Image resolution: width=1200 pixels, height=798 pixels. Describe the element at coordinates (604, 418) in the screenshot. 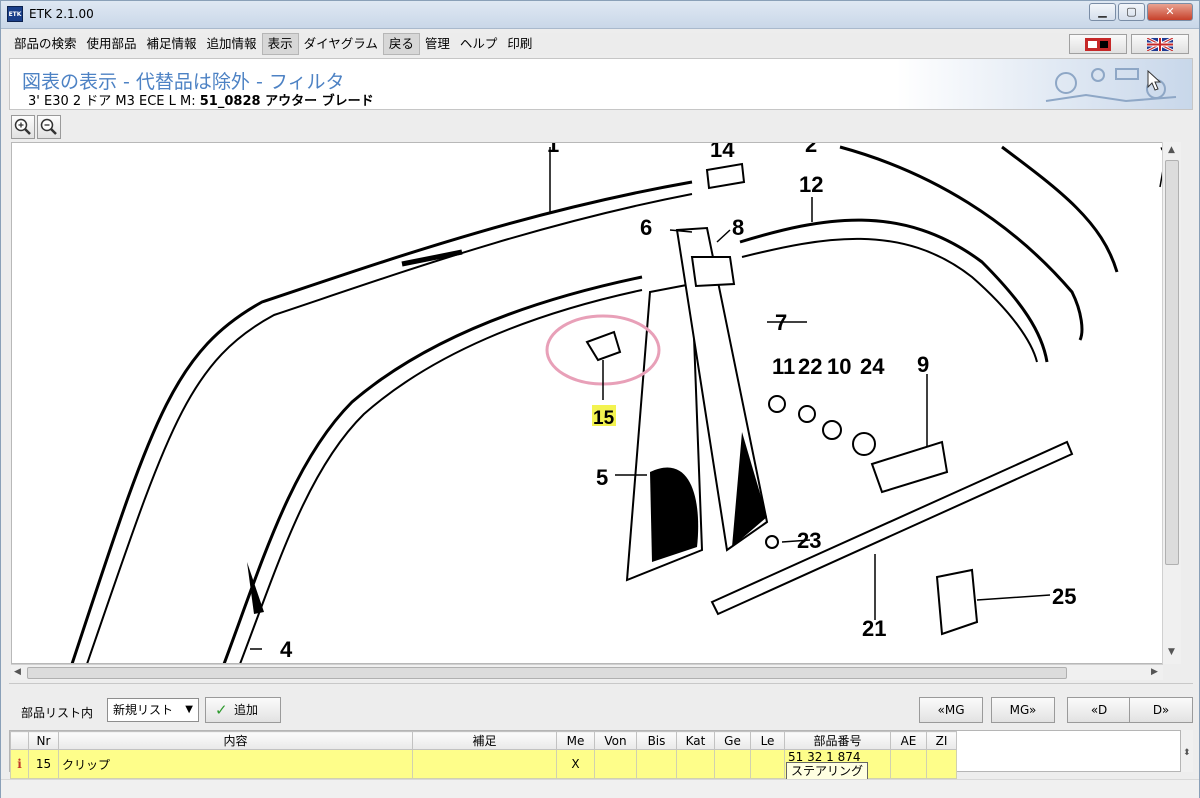

I see `callout-15: 15` at that location.